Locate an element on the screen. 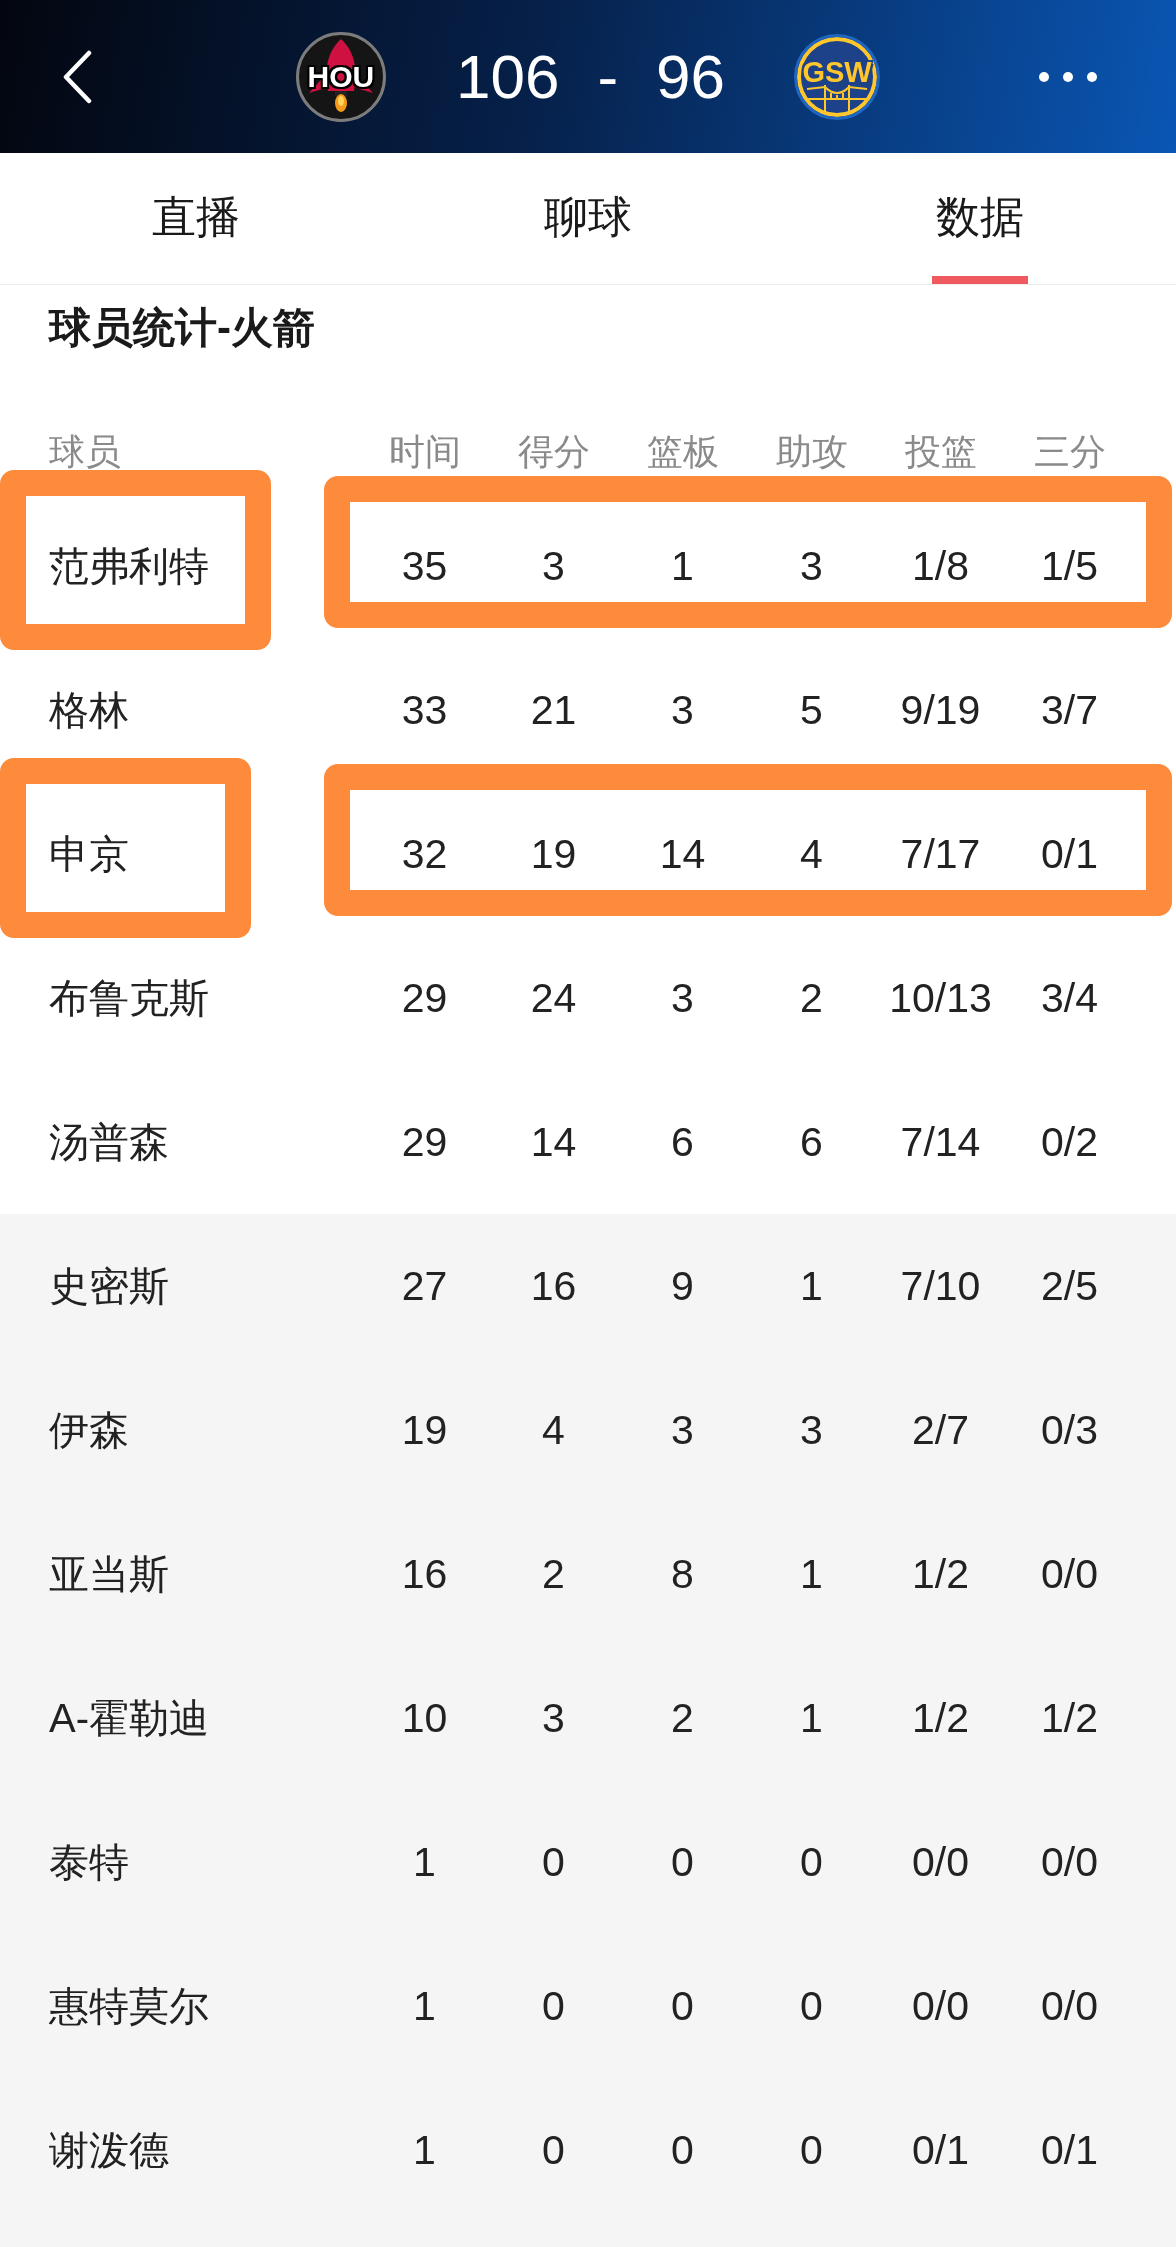 The width and height of the screenshot is (1176, 2247). stat-cell: 0/3 is located at coordinates (1069, 1430).